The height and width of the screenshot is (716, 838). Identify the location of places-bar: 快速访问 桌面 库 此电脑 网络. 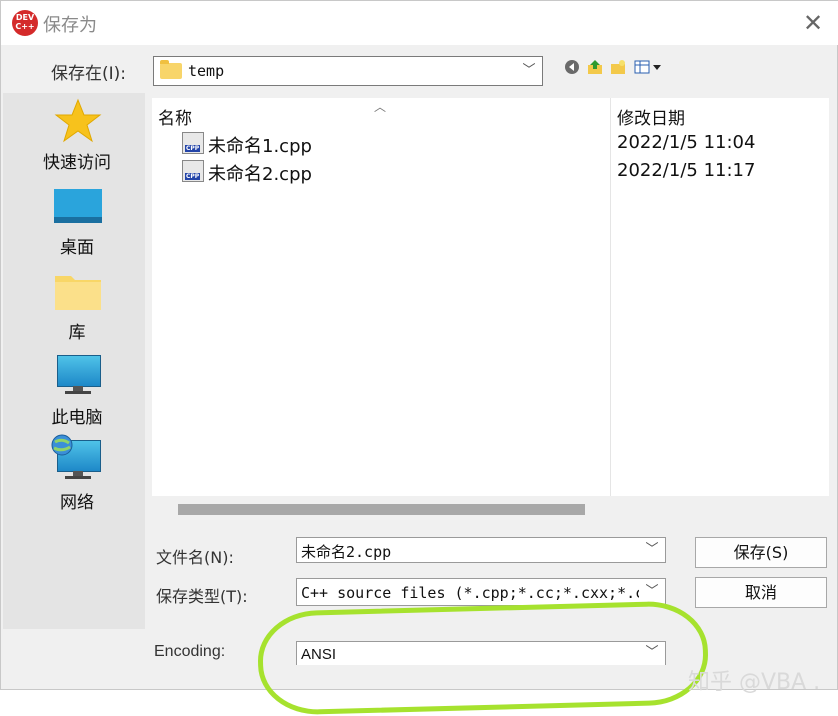
(74, 361).